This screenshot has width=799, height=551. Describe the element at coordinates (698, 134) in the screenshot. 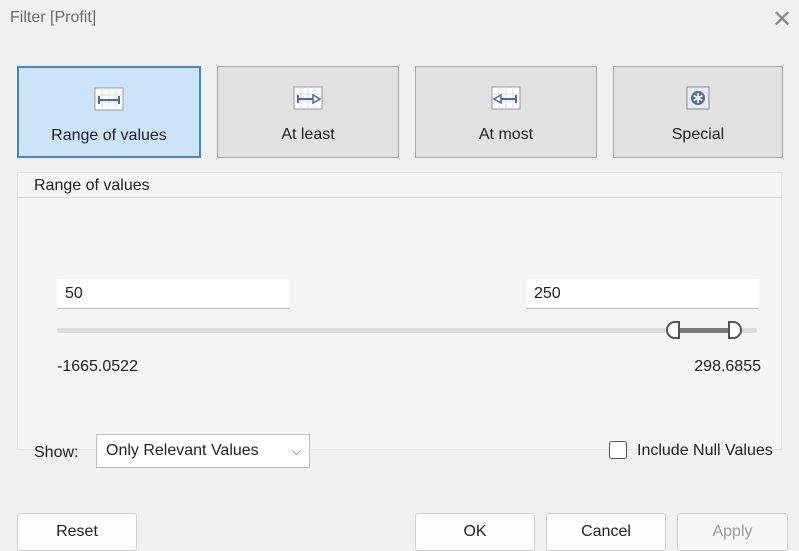

I see `mode-label: Special` at that location.